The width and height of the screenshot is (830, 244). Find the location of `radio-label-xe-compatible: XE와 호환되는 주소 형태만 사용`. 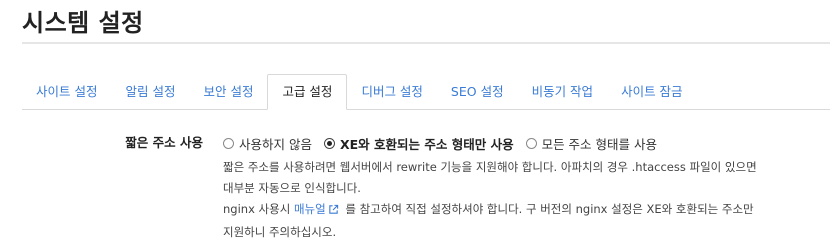

radio-label-xe-compatible: XE와 호환되는 주소 형태만 사용 is located at coordinates (426, 144).